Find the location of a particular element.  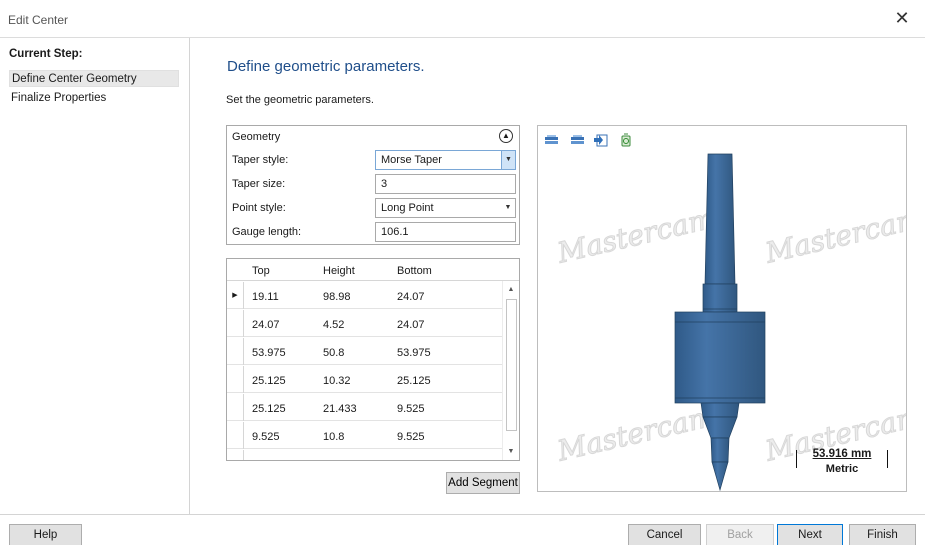

scroll-down-icon: ▼ is located at coordinates (511, 452).